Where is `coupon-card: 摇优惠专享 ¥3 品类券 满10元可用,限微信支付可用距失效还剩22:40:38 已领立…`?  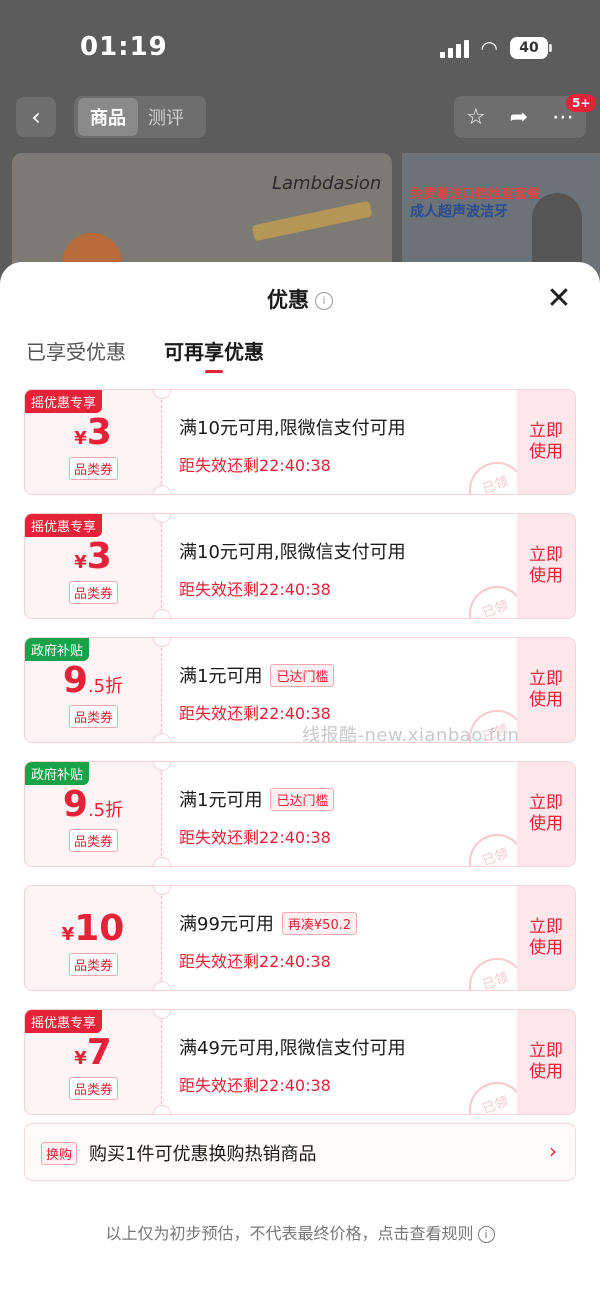
coupon-card: 摇优惠专享 ¥3 品类券 满10元可用,限微信支付可用距失效还剩22:40:38 已领立… is located at coordinates (300, 566).